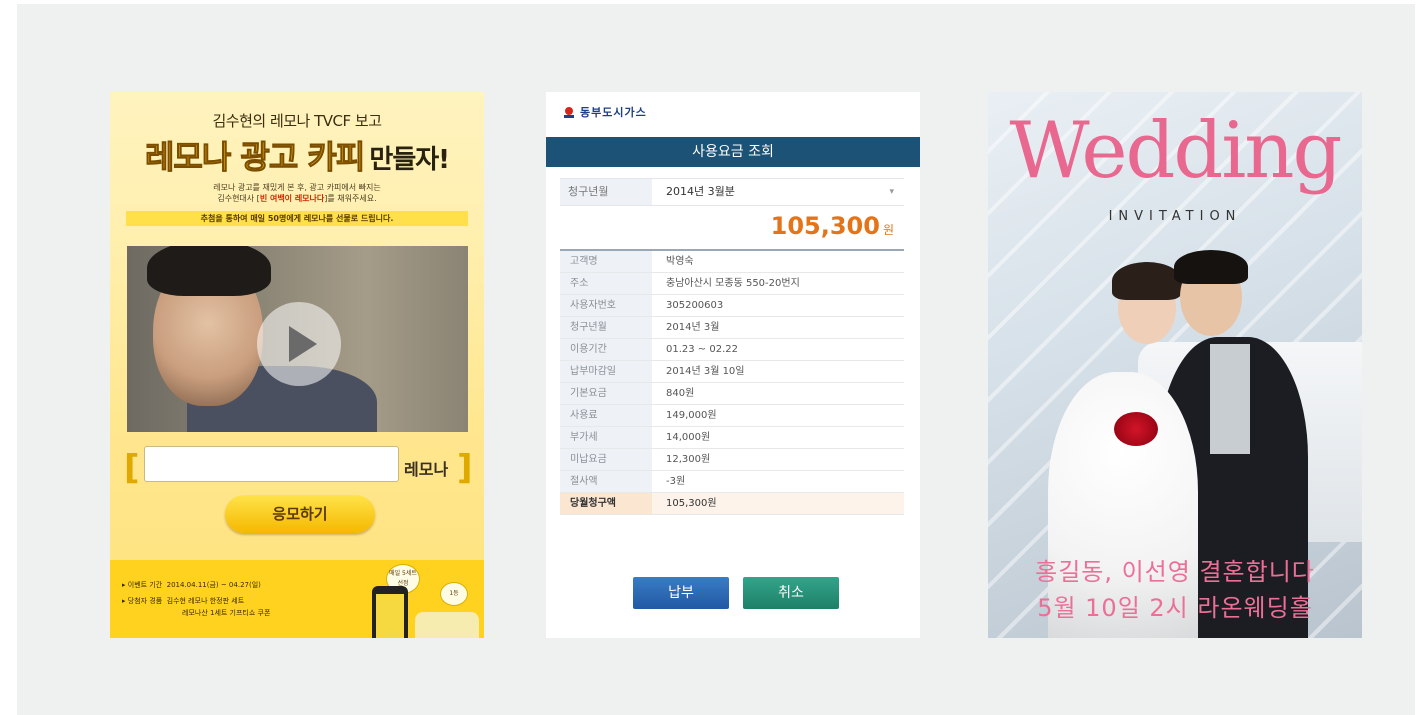 This screenshot has width=1420, height=715. What do you see at coordinates (606, 481) in the screenshot?
I see `row-label: 절사액` at bounding box center [606, 481].